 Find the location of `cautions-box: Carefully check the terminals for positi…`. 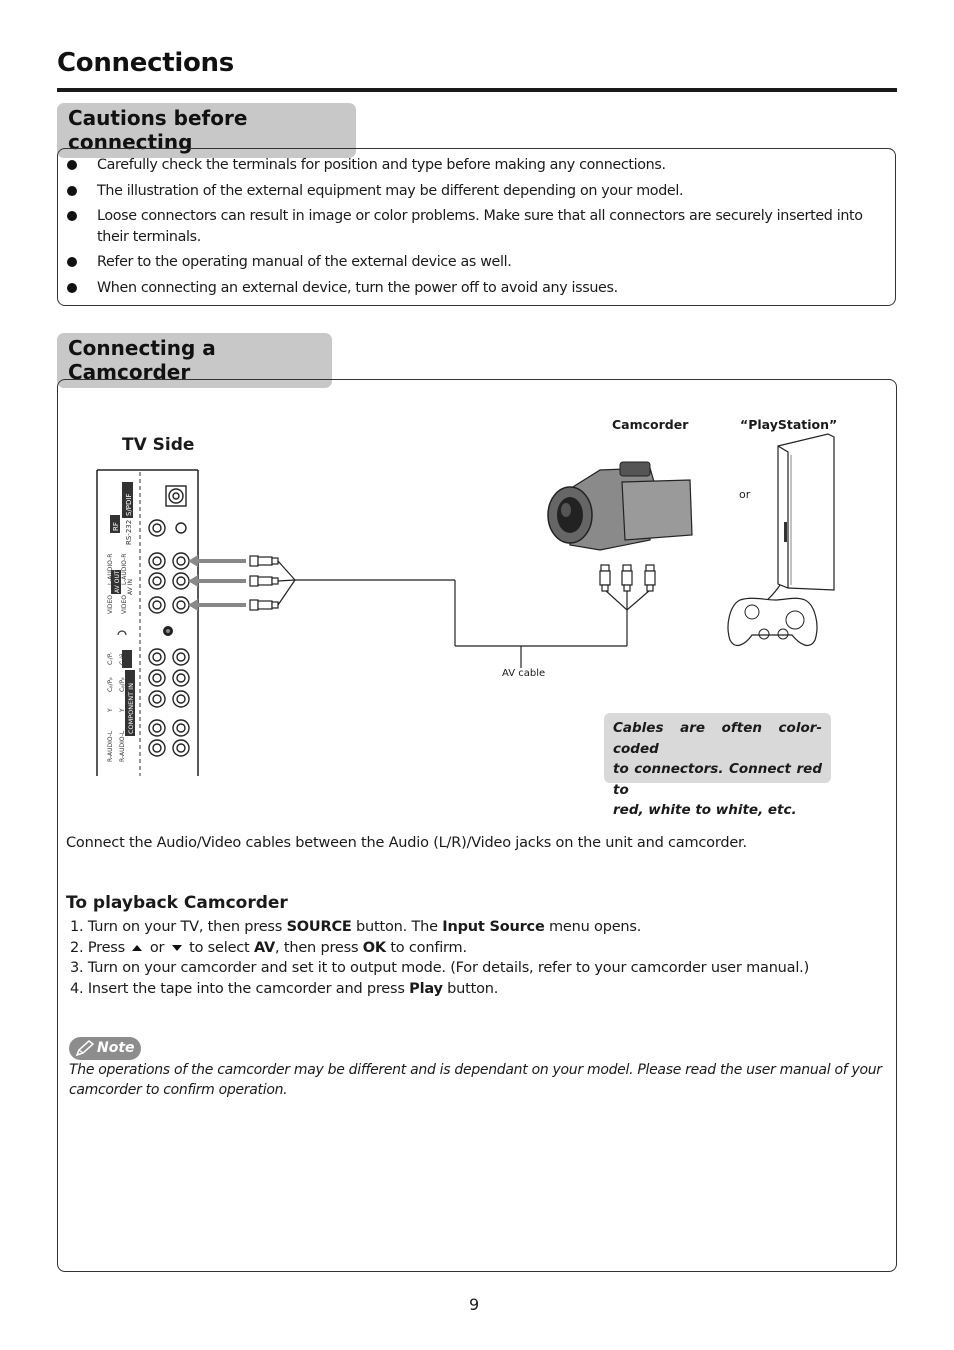

cautions-box: Carefully check the terminals for positi… is located at coordinates (476, 227).